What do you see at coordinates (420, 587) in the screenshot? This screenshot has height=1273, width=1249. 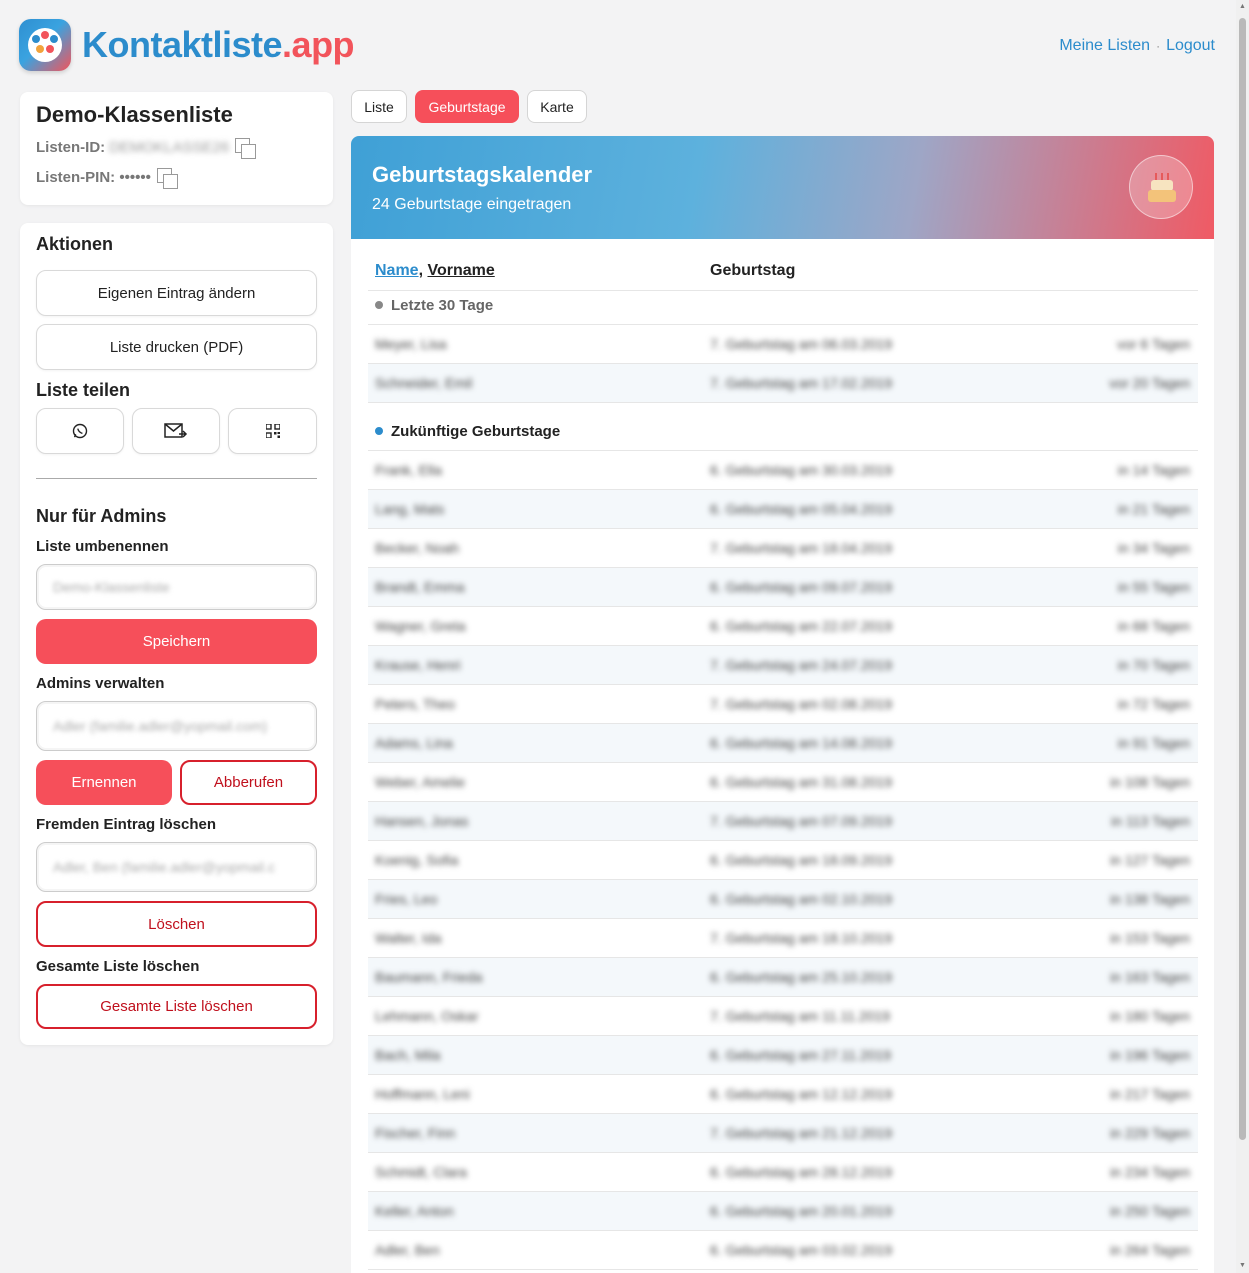 I see `row-name: Brandt, Emma` at bounding box center [420, 587].